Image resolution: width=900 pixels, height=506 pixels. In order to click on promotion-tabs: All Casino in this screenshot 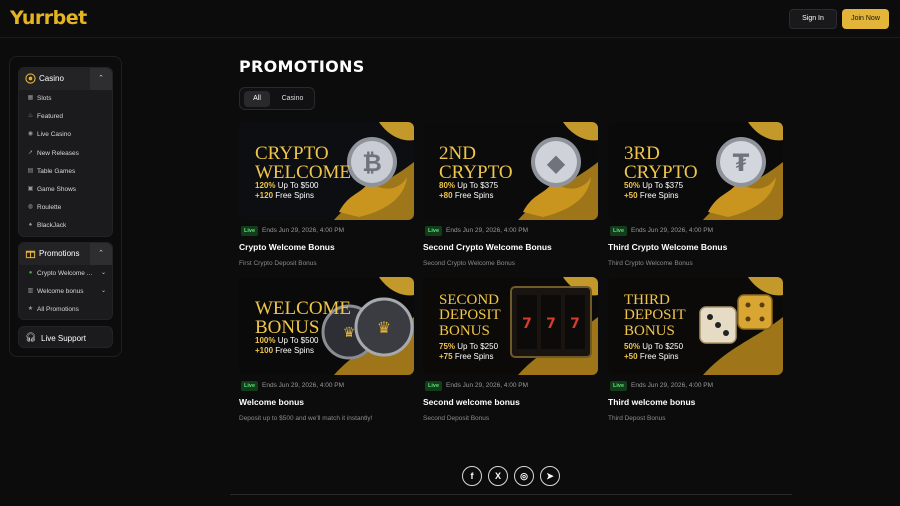, I will do `click(277, 98)`.